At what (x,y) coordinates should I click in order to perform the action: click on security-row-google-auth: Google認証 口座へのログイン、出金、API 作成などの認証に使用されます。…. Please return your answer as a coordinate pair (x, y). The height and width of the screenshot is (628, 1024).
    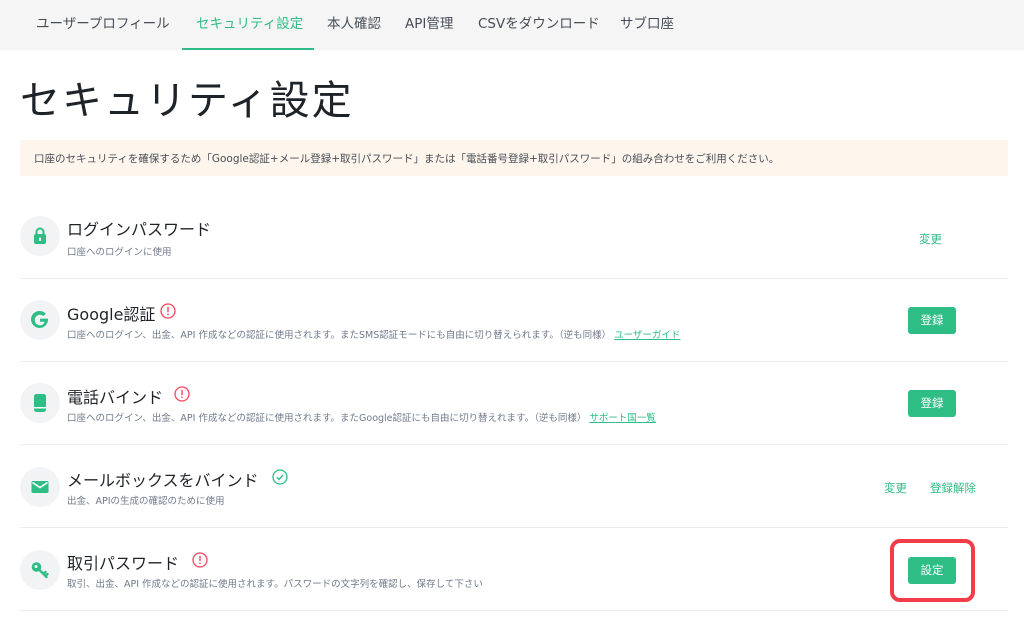
    Looking at the image, I should click on (514, 320).